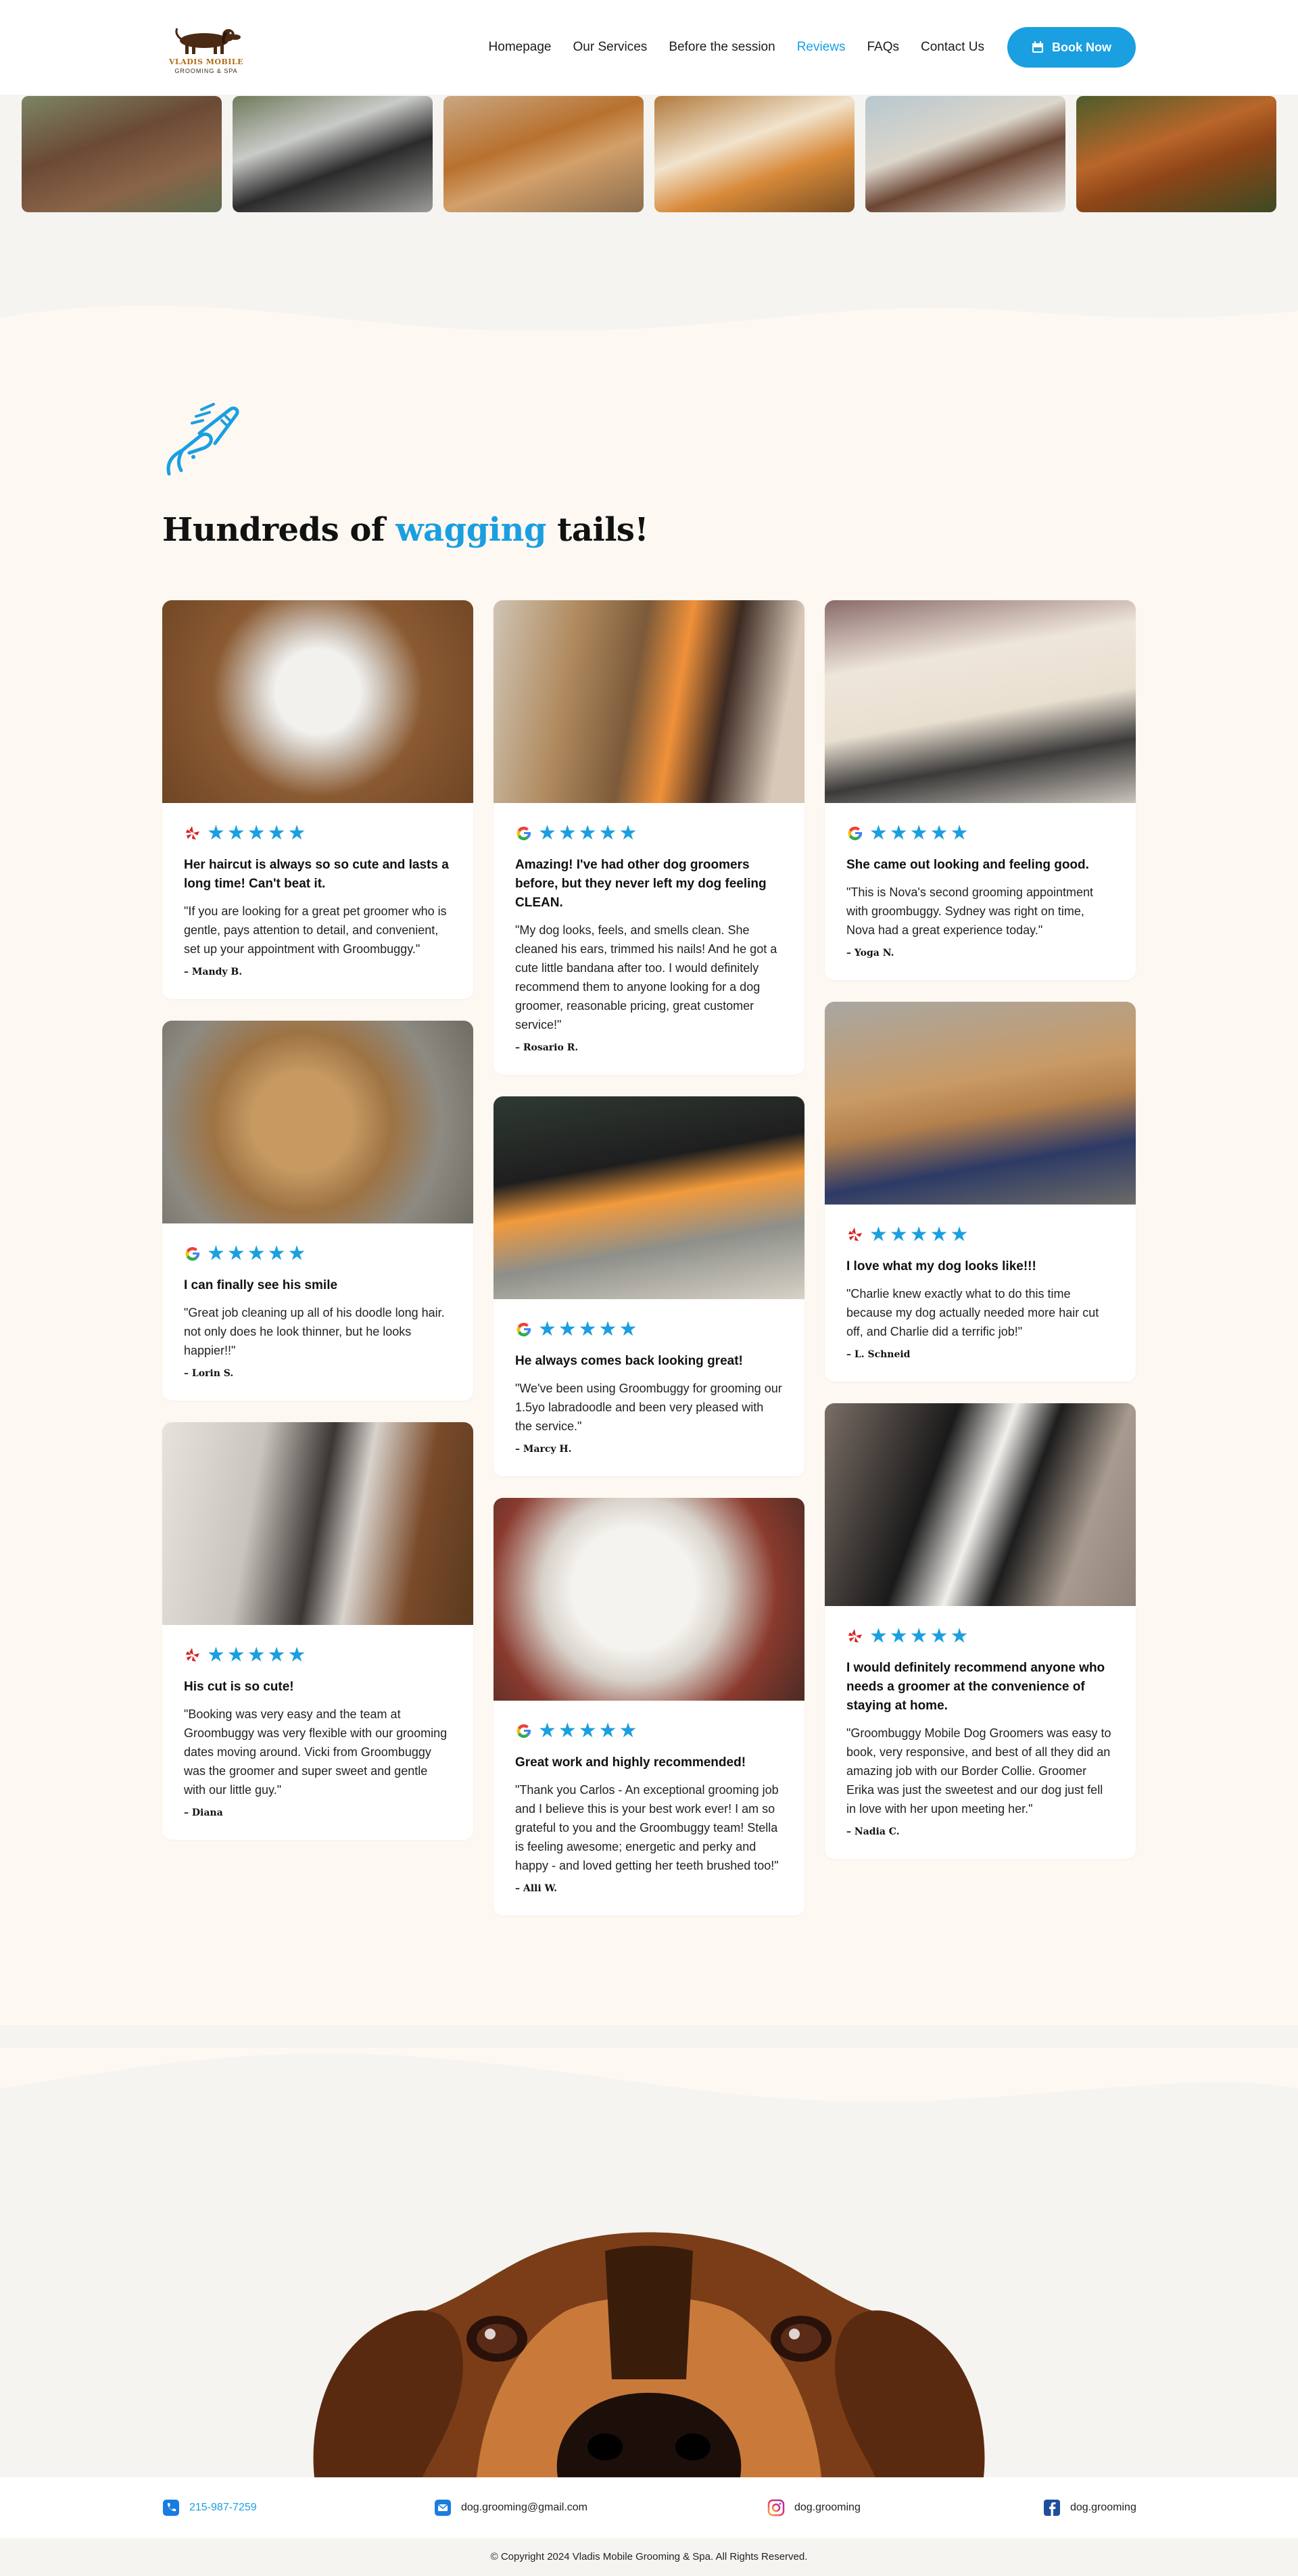 This screenshot has width=1298, height=2576. Describe the element at coordinates (317, 701) in the screenshot. I see `review-photo-white-terrier` at that location.